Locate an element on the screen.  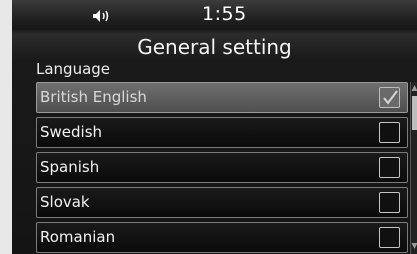
page-title: General setting is located at coordinates (214, 47).